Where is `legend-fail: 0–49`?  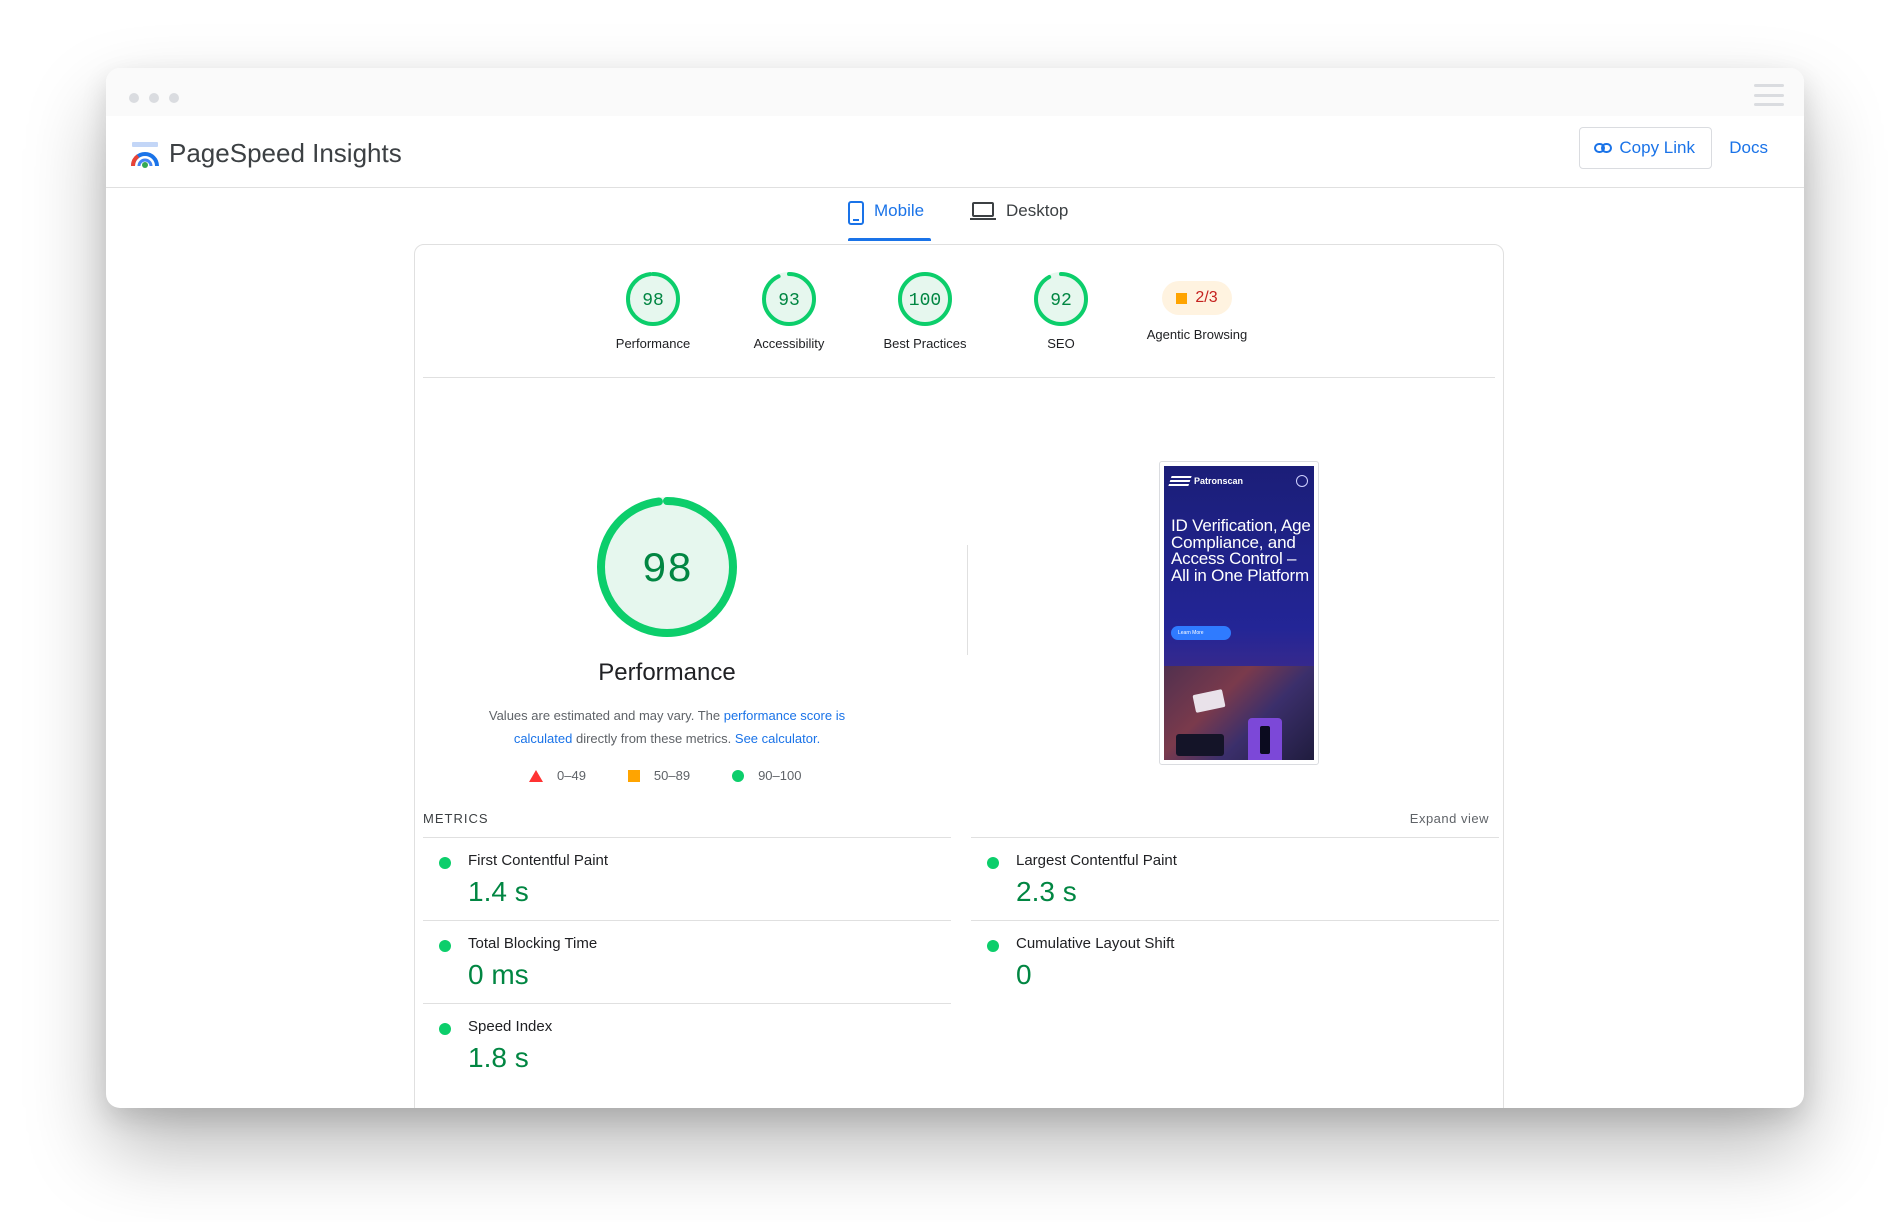 legend-fail: 0–49 is located at coordinates (557, 775).